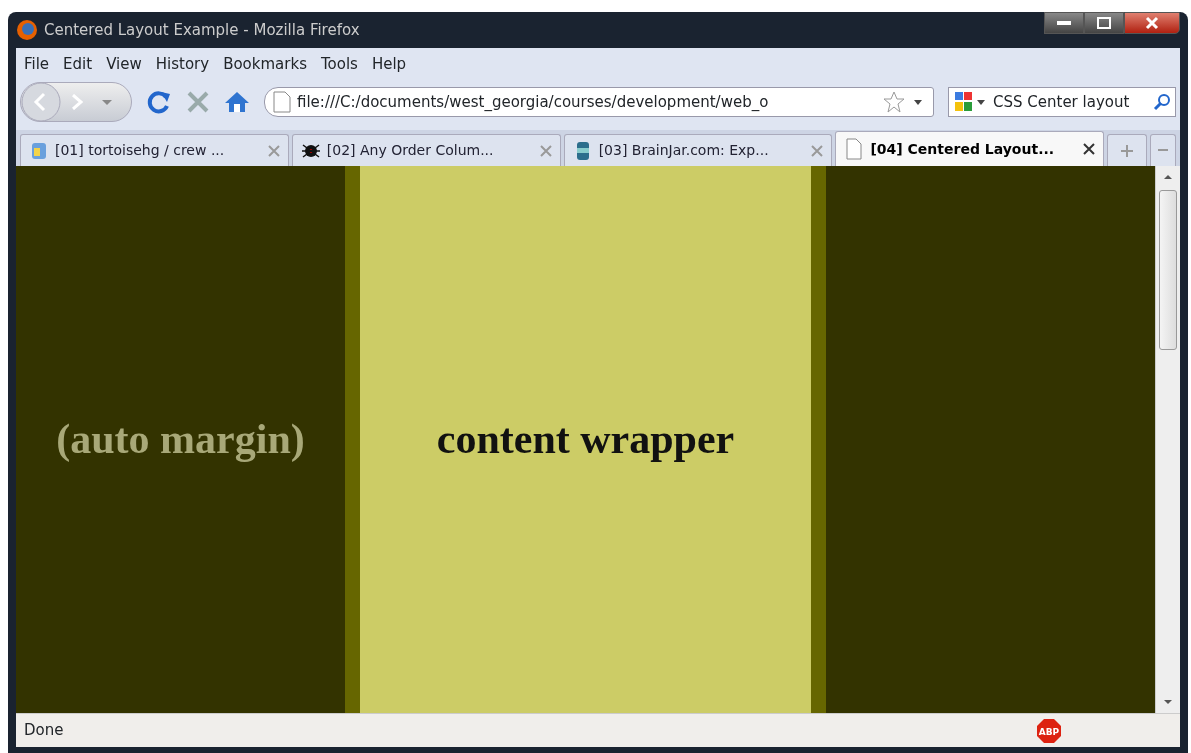 The image size is (1191, 753). I want to click on firefox-icon, so click(27, 30).